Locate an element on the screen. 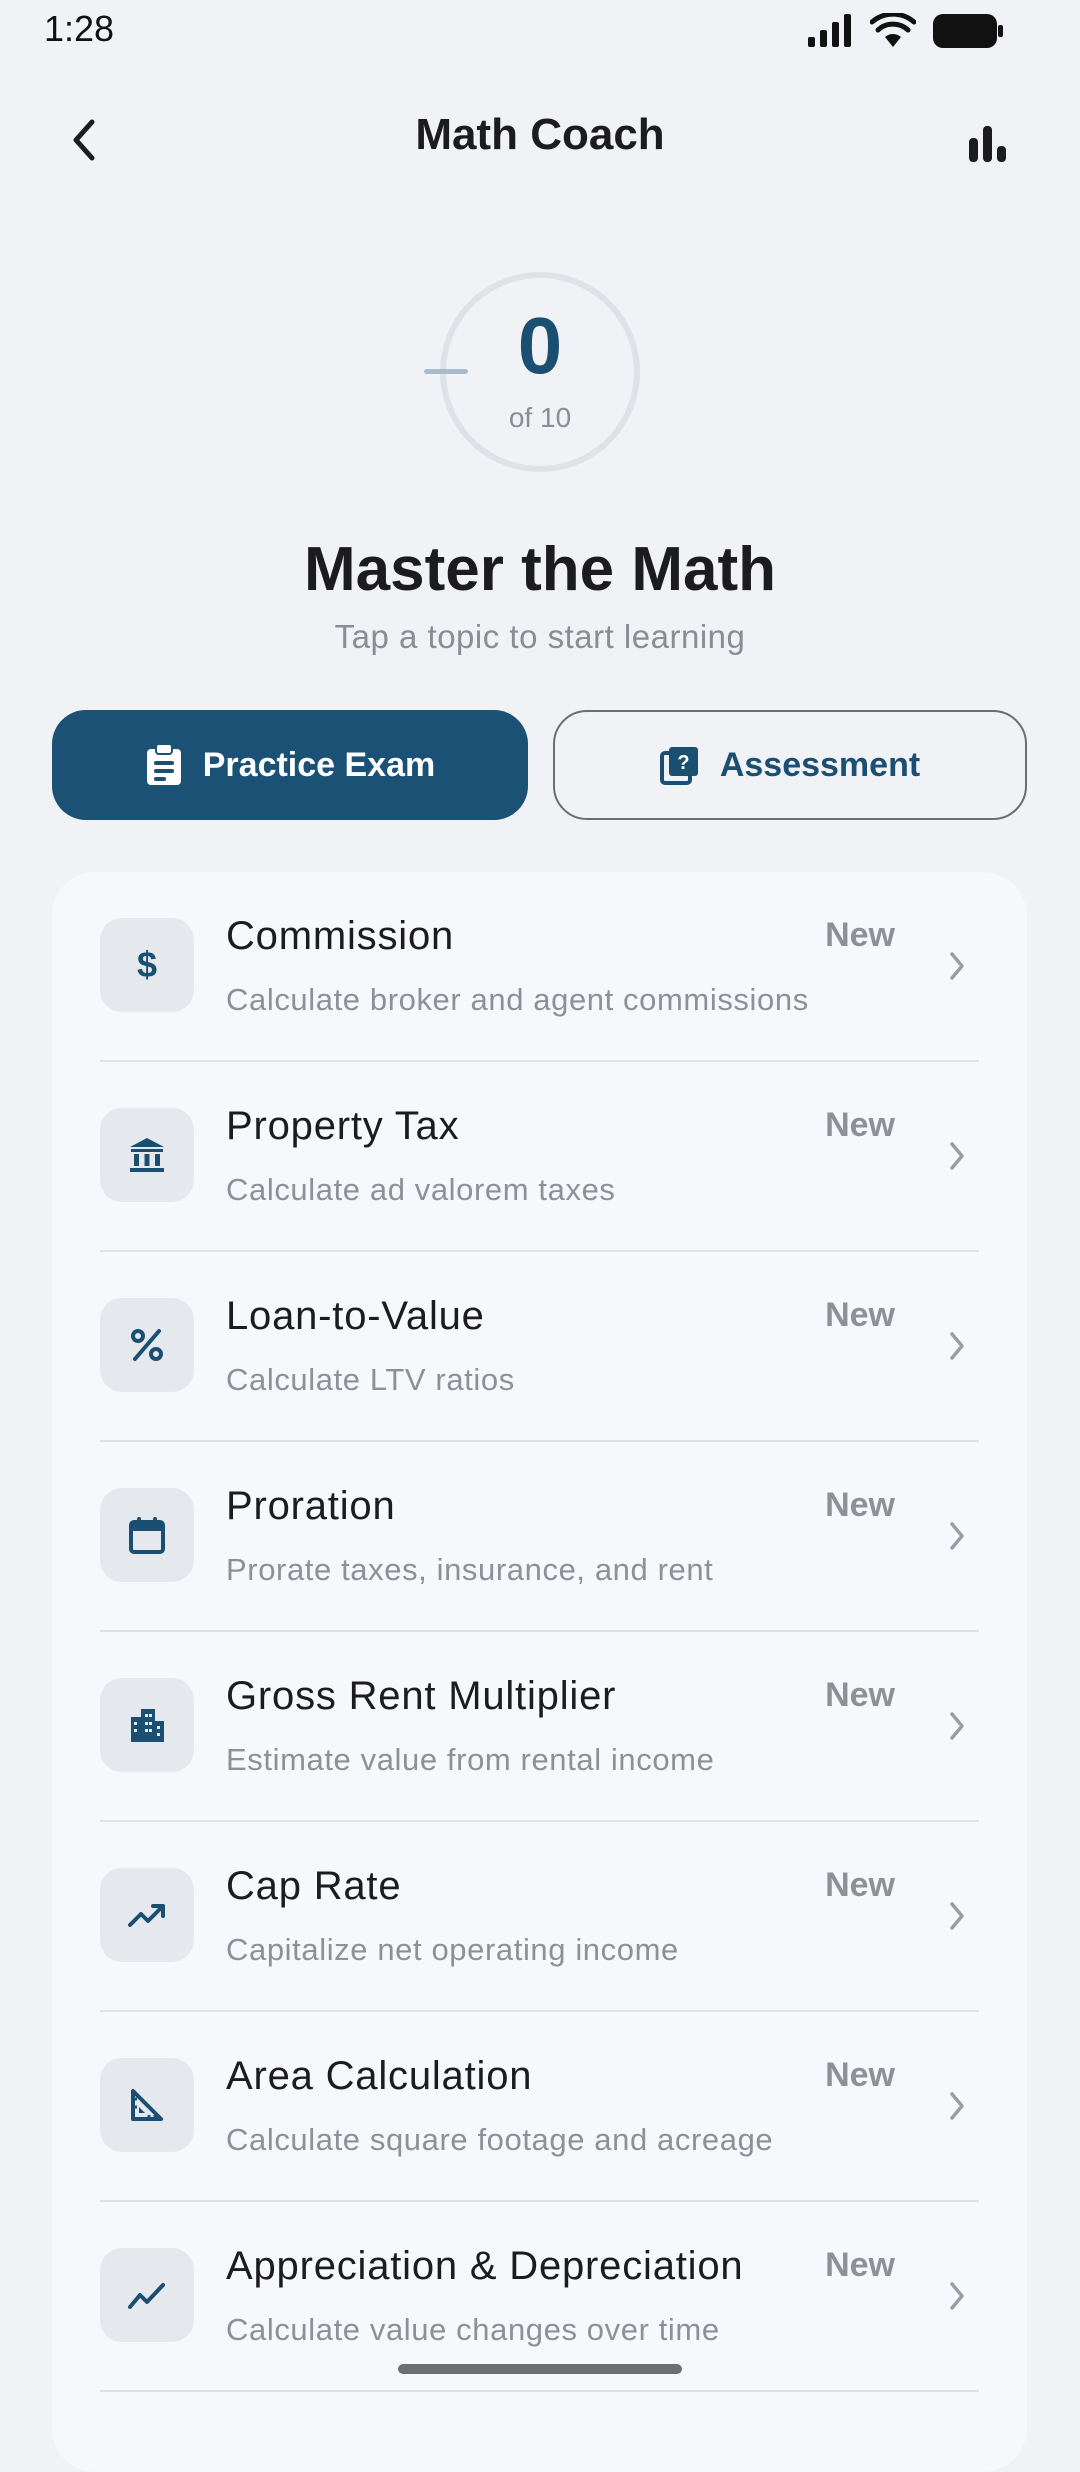 This screenshot has width=1080, height=2472. practice-exam-label: Practice Exam is located at coordinates (319, 764).